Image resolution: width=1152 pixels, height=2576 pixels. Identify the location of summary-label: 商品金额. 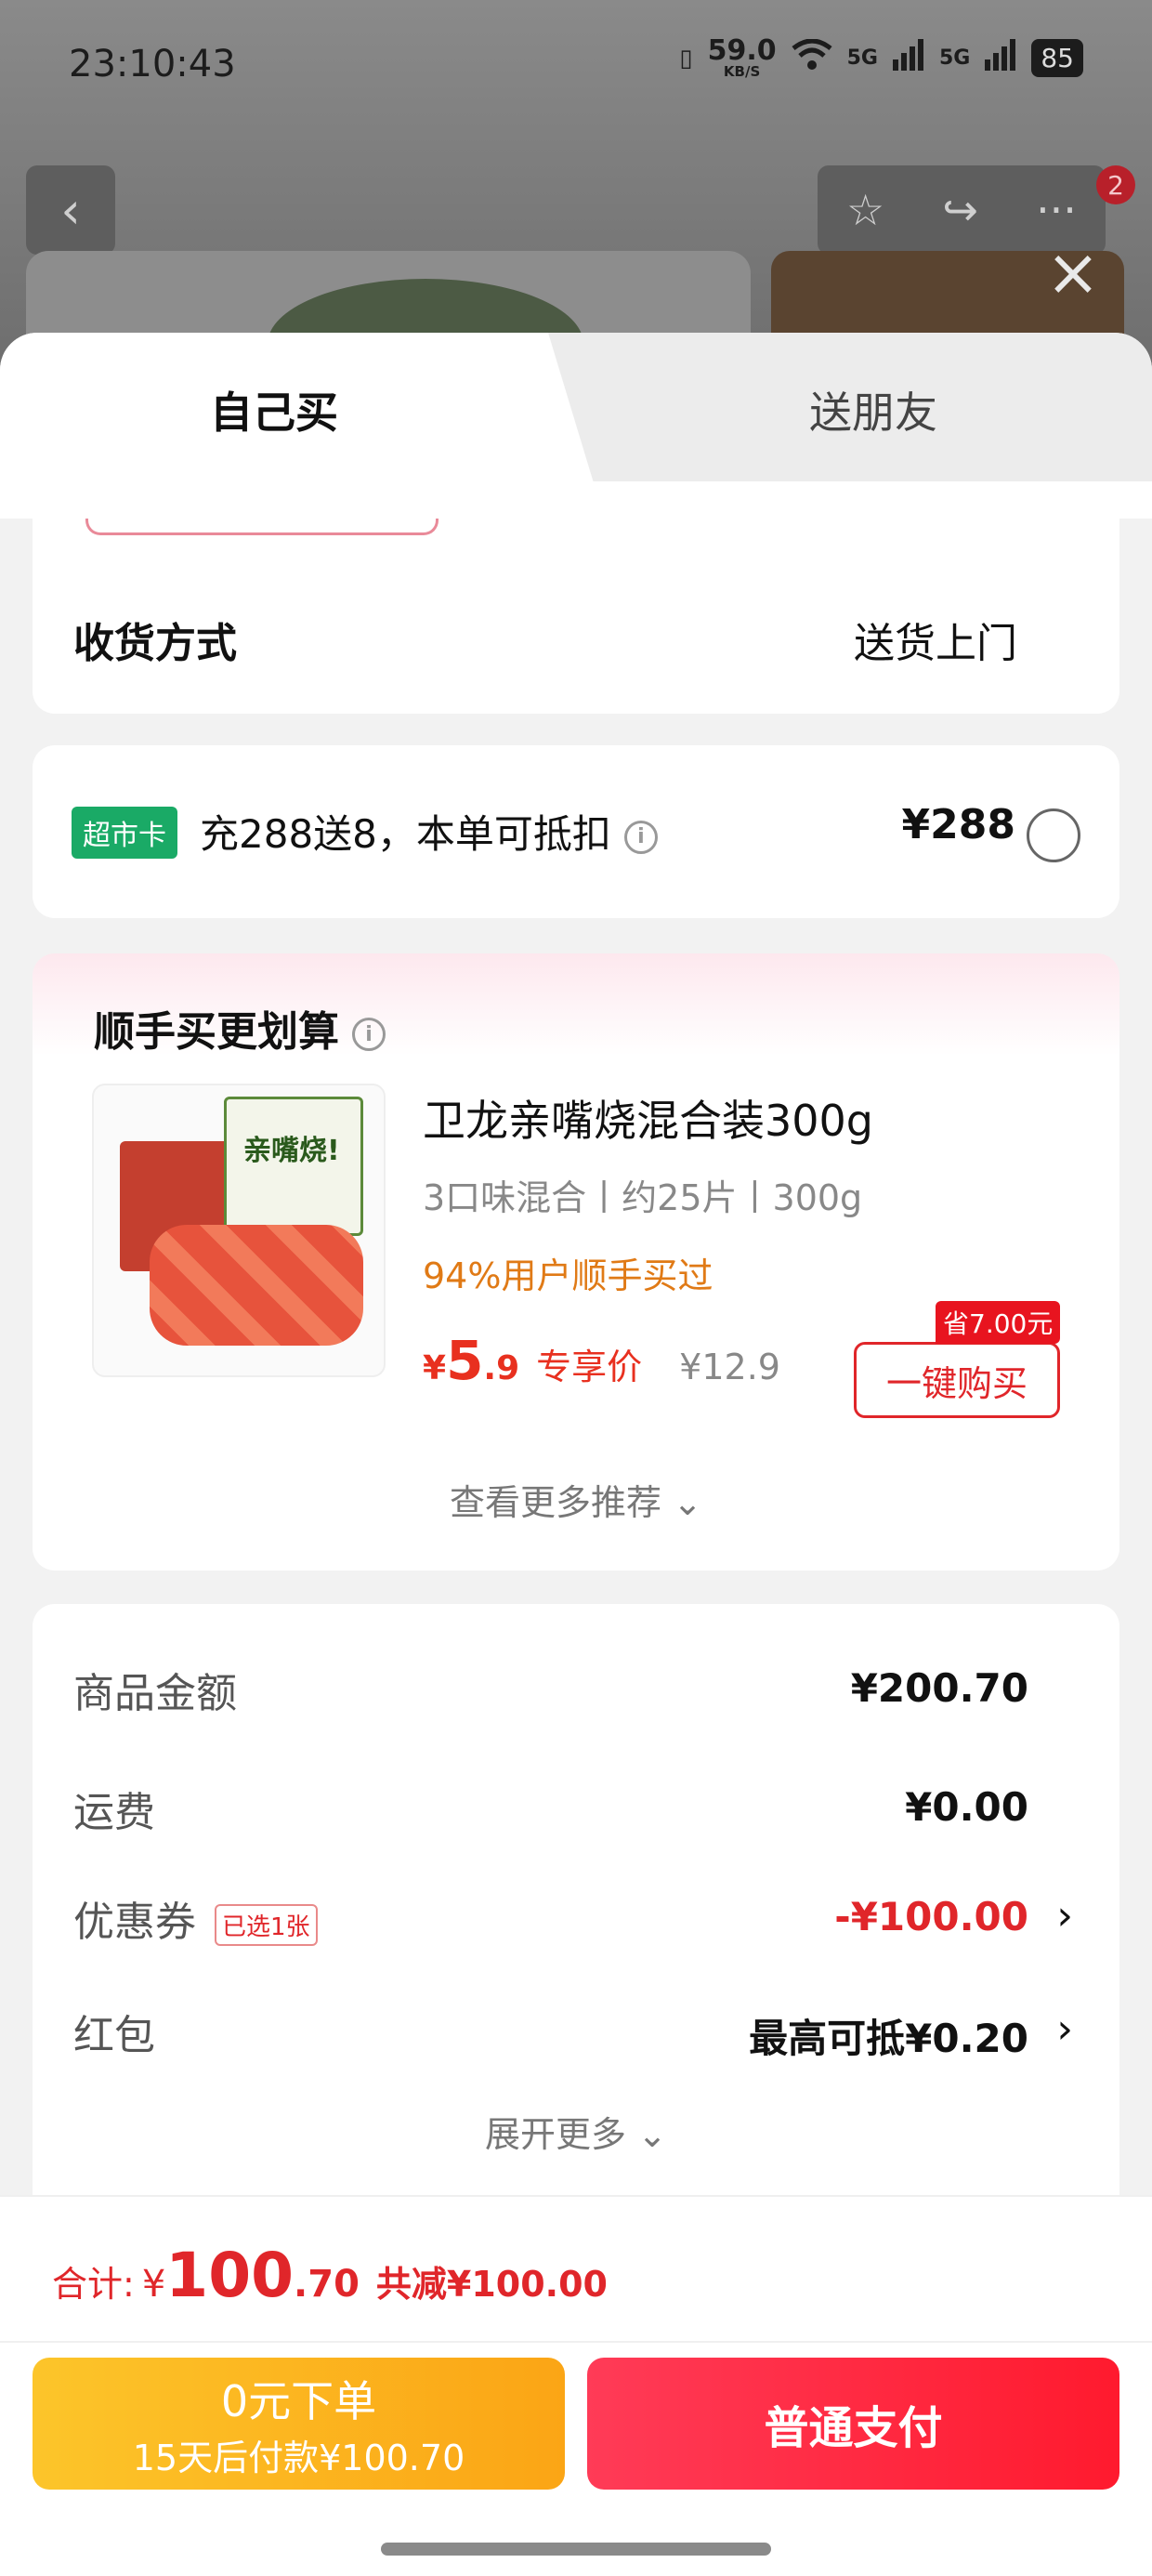
(155, 1693).